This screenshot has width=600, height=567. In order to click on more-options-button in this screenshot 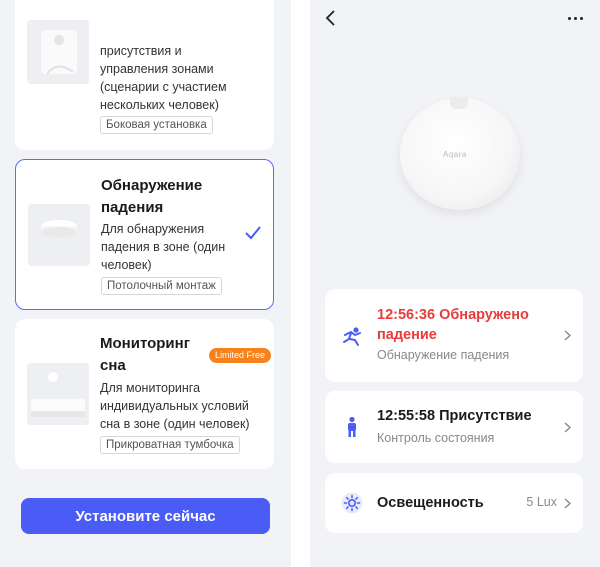, I will do `click(575, 18)`.